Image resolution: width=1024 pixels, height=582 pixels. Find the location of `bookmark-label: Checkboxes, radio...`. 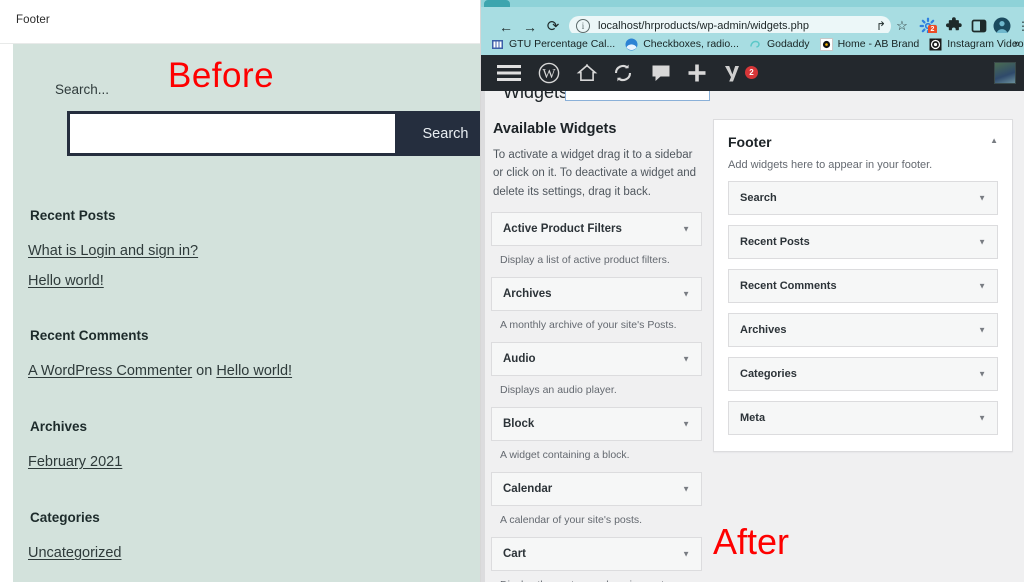

bookmark-label: Checkboxes, radio... is located at coordinates (691, 44).